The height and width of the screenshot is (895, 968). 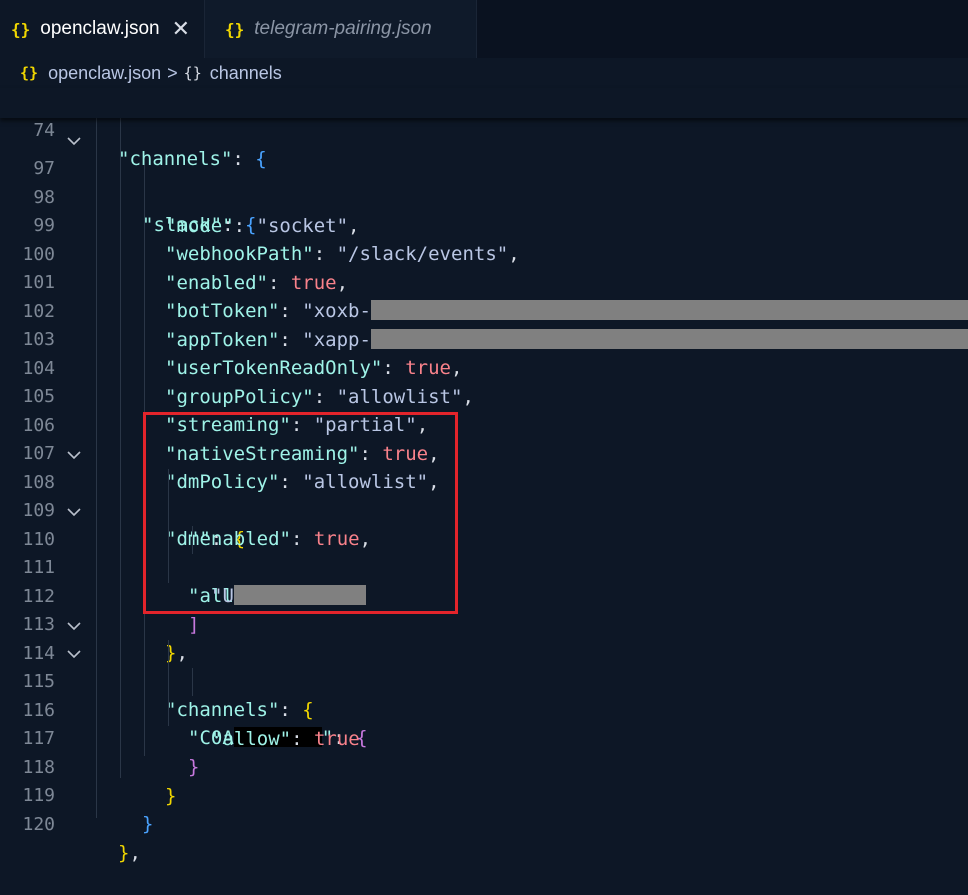 I want to click on code-line: 104 "groupPolicy": "allowlist",, so click(x=484, y=367).